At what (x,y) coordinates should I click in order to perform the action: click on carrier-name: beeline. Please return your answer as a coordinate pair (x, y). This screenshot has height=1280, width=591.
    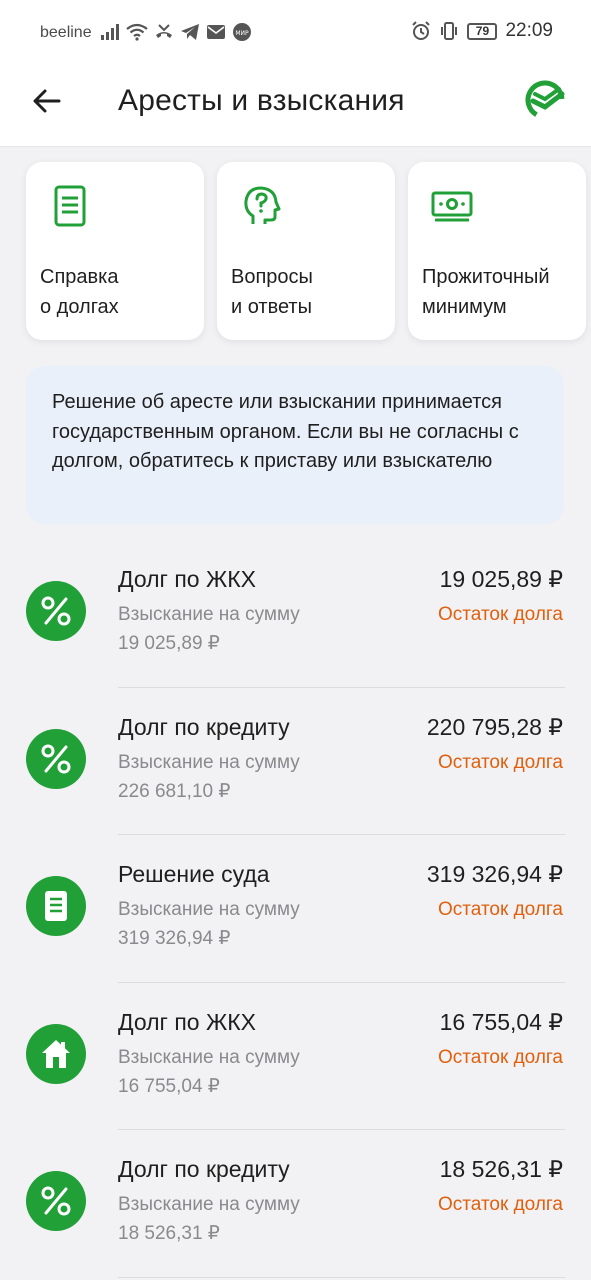
    Looking at the image, I should click on (66, 32).